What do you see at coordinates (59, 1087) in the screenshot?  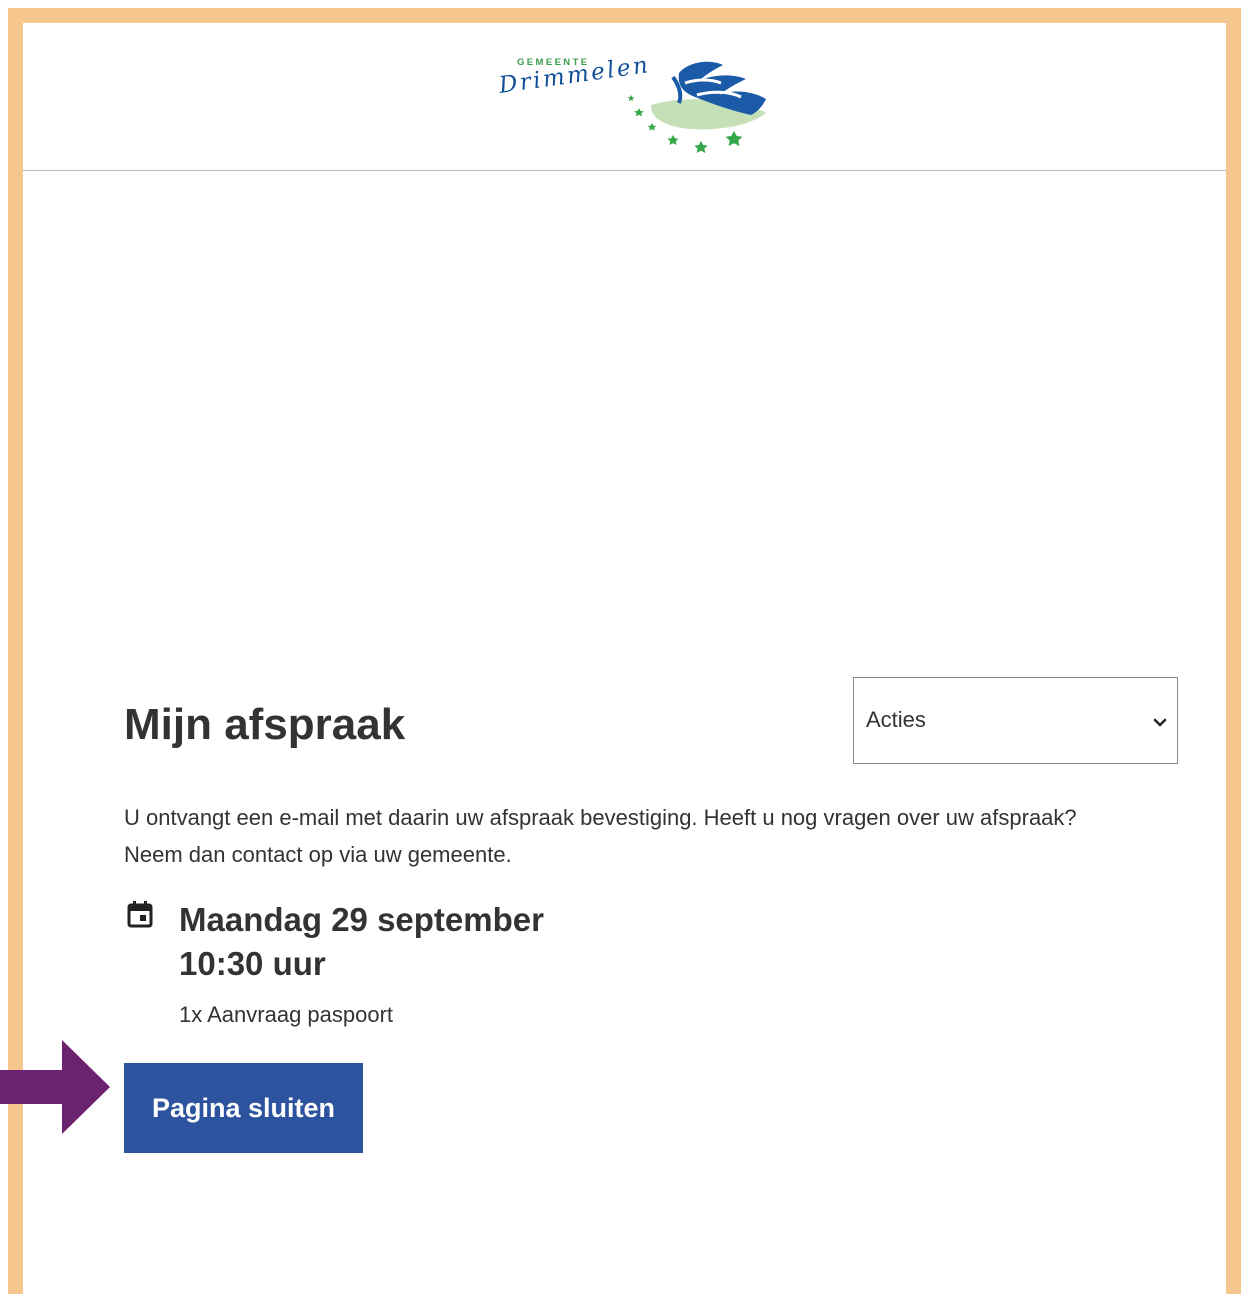 I see `arrow-right-icon` at bounding box center [59, 1087].